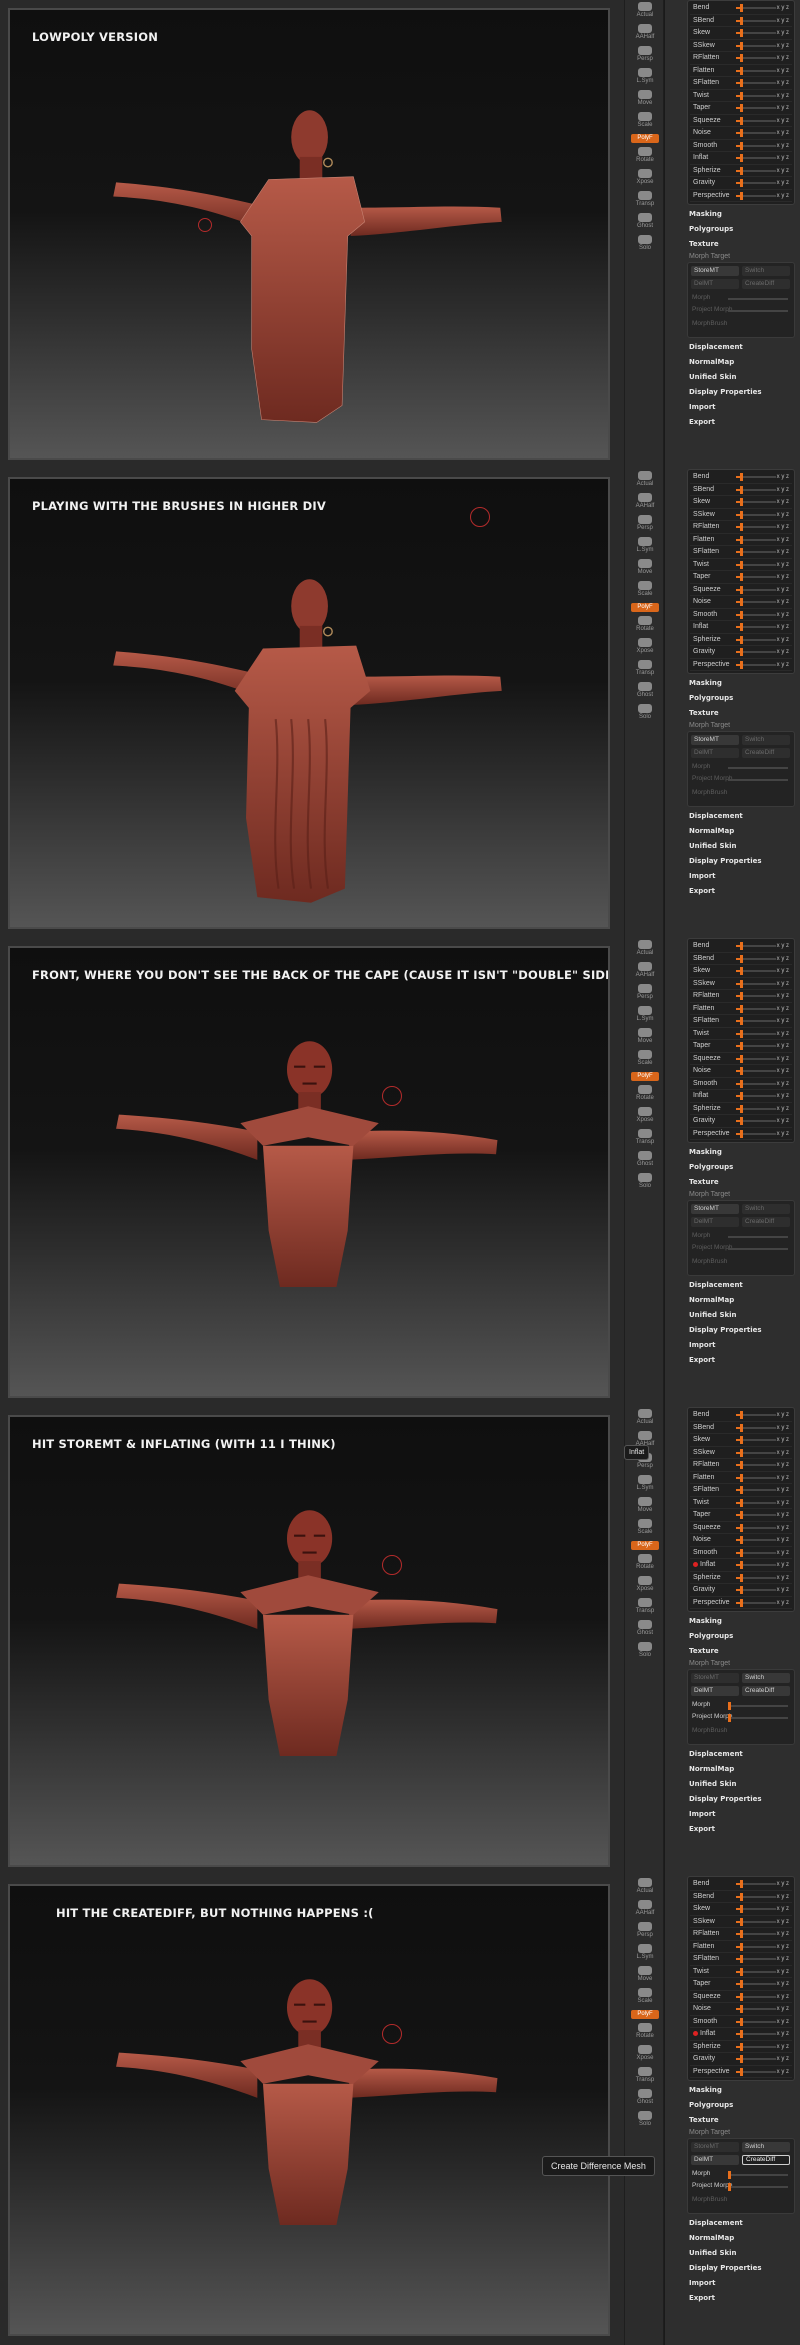 This screenshot has width=800, height=2345. Describe the element at coordinates (741, 640) in the screenshot. I see `deformation-slider: Spherize x y z` at that location.